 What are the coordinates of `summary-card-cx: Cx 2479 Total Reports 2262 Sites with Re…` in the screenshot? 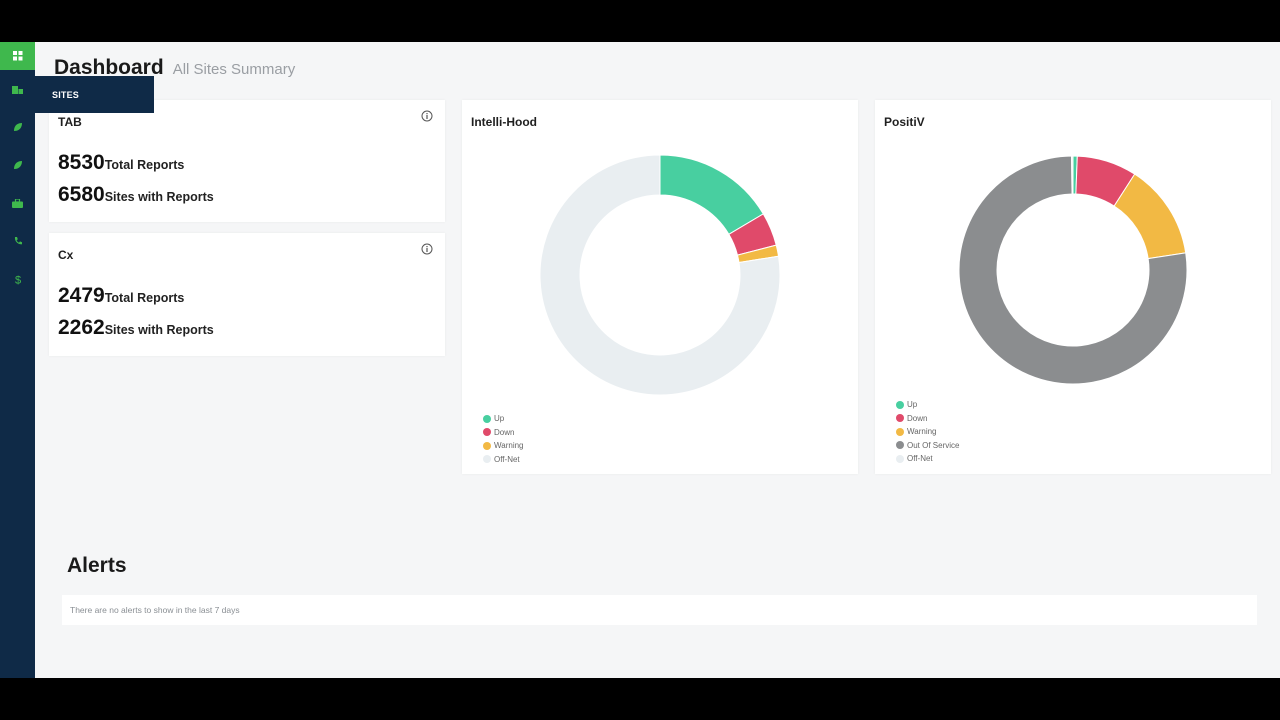 It's located at (247, 294).